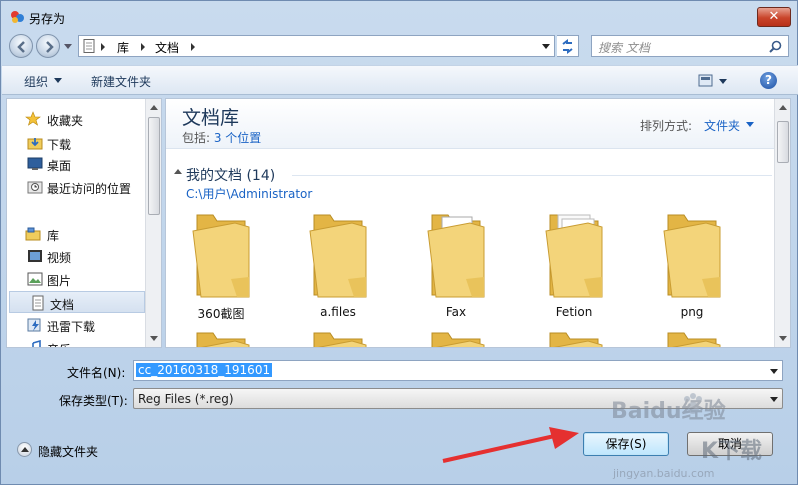 The height and width of the screenshot is (486, 798). What do you see at coordinates (121, 81) in the screenshot?
I see `new-folder-button: 新建文件夹` at bounding box center [121, 81].